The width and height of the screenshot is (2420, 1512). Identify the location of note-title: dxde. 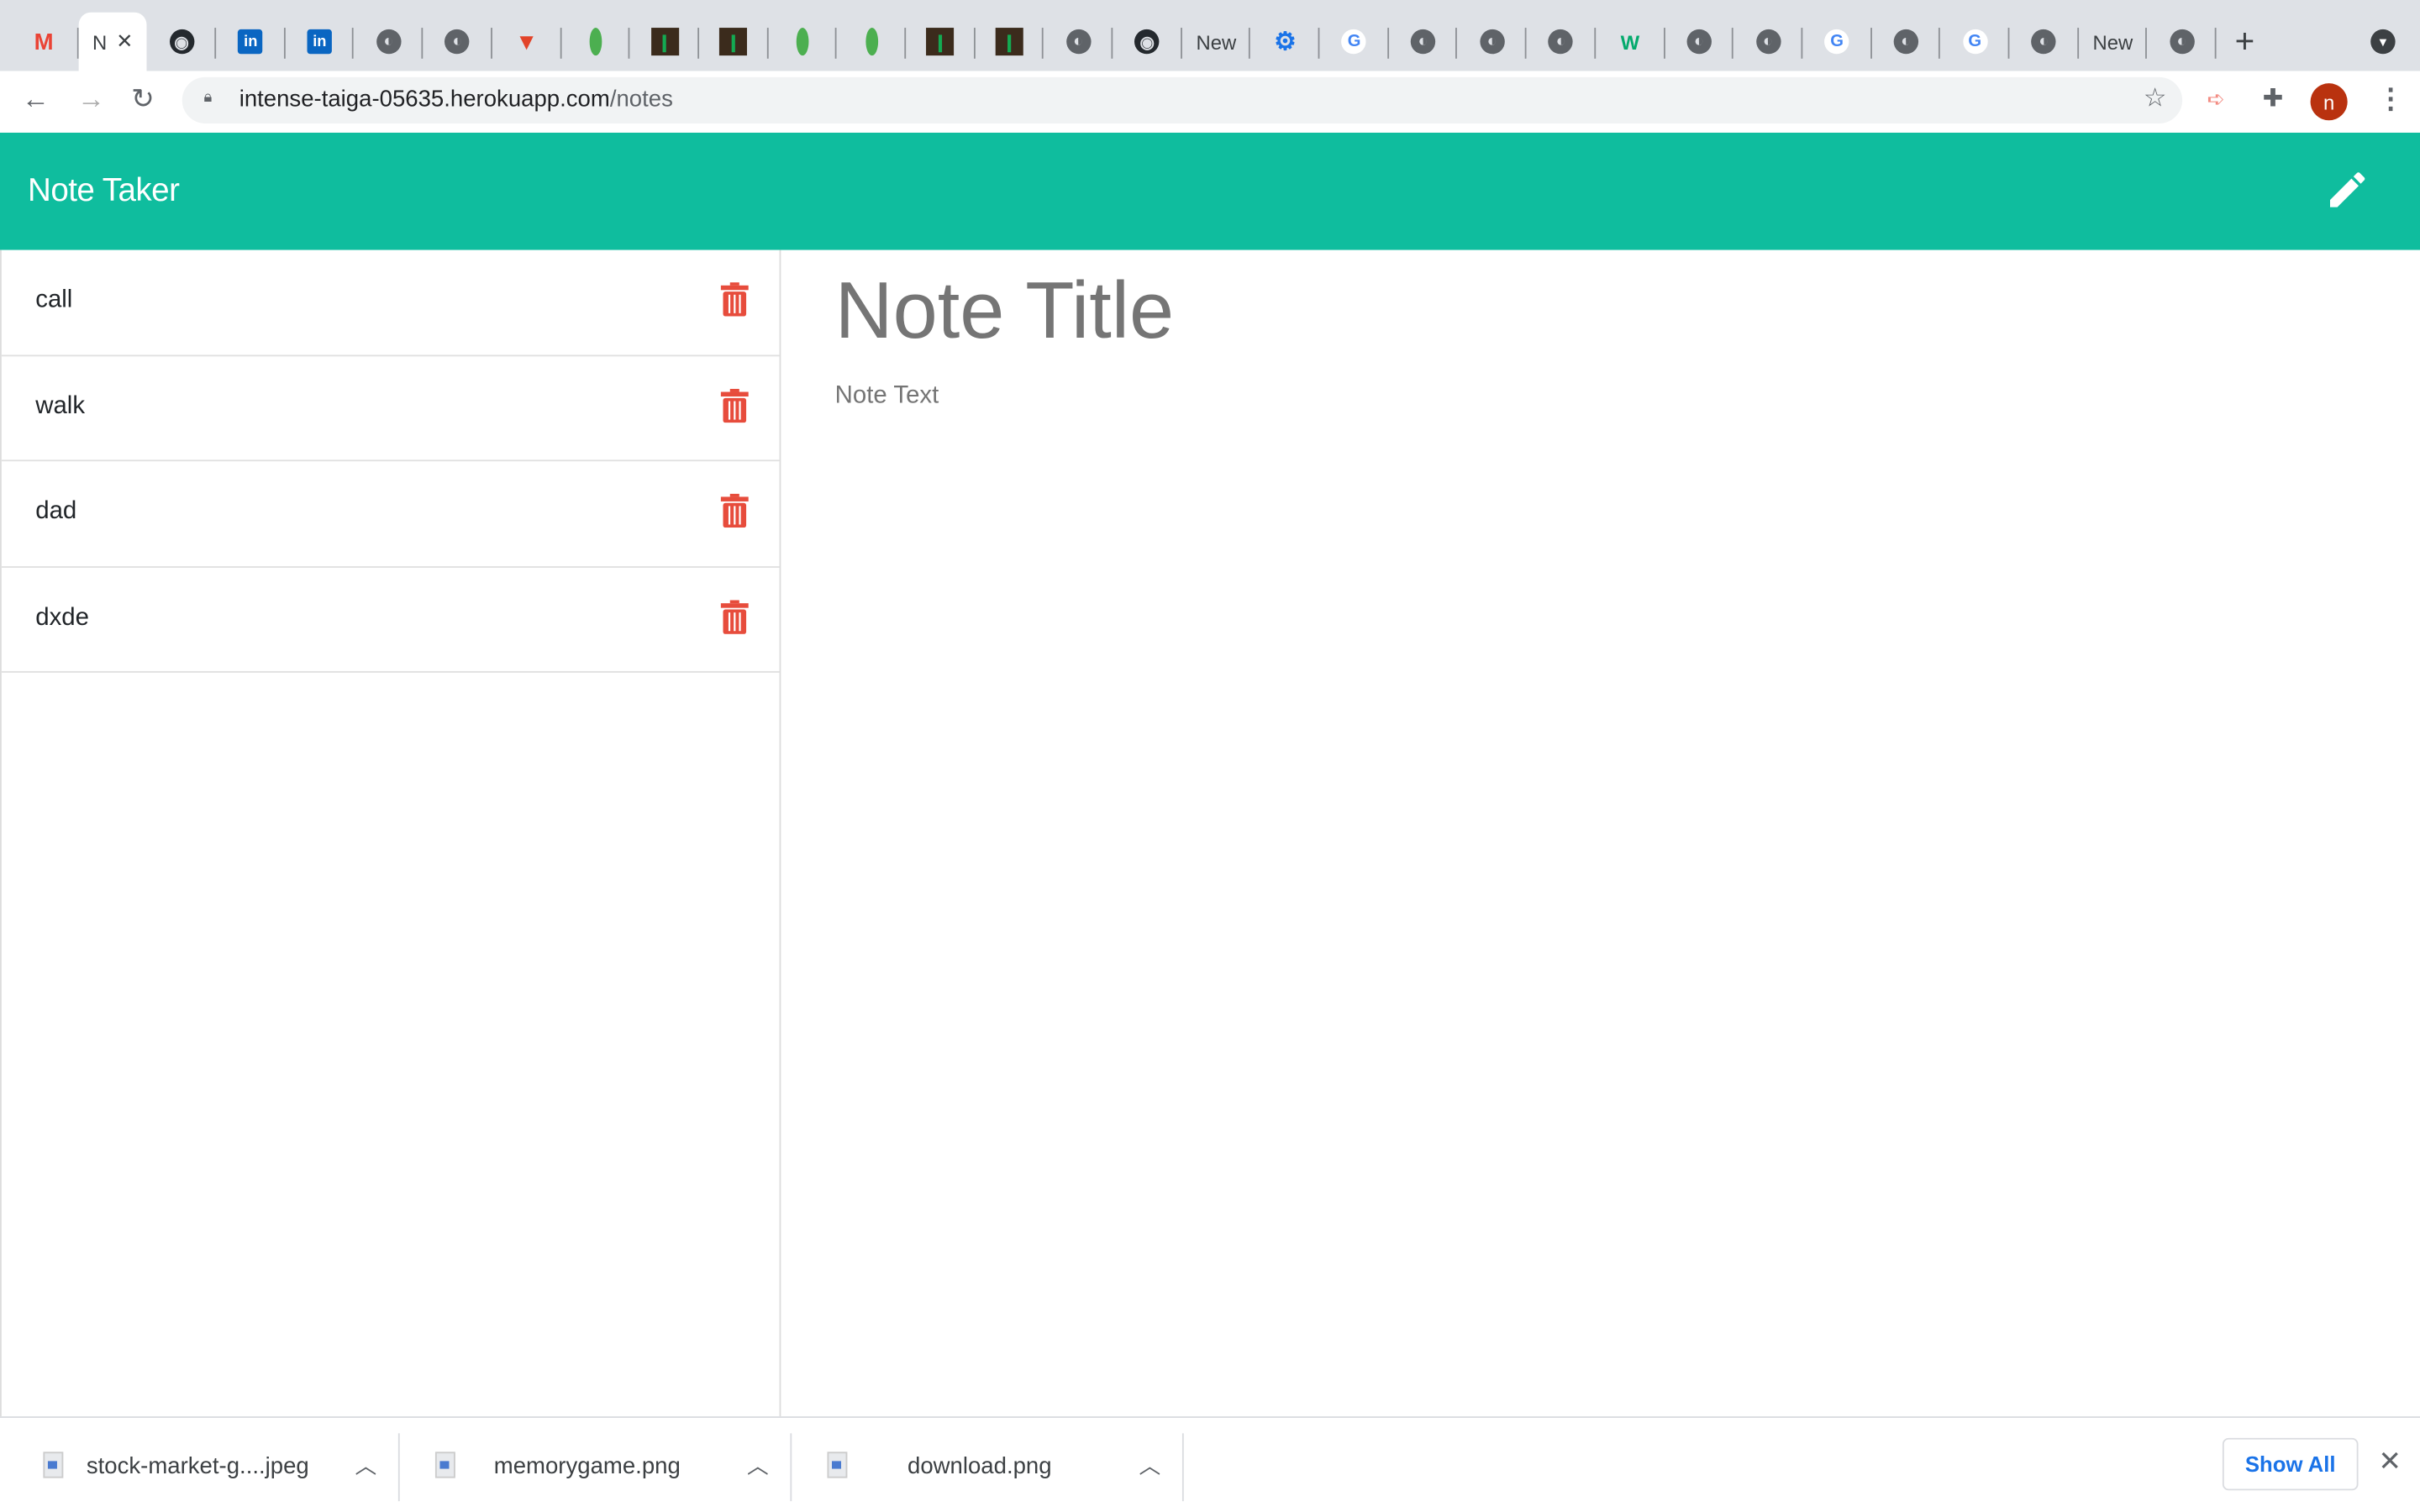
(62, 617).